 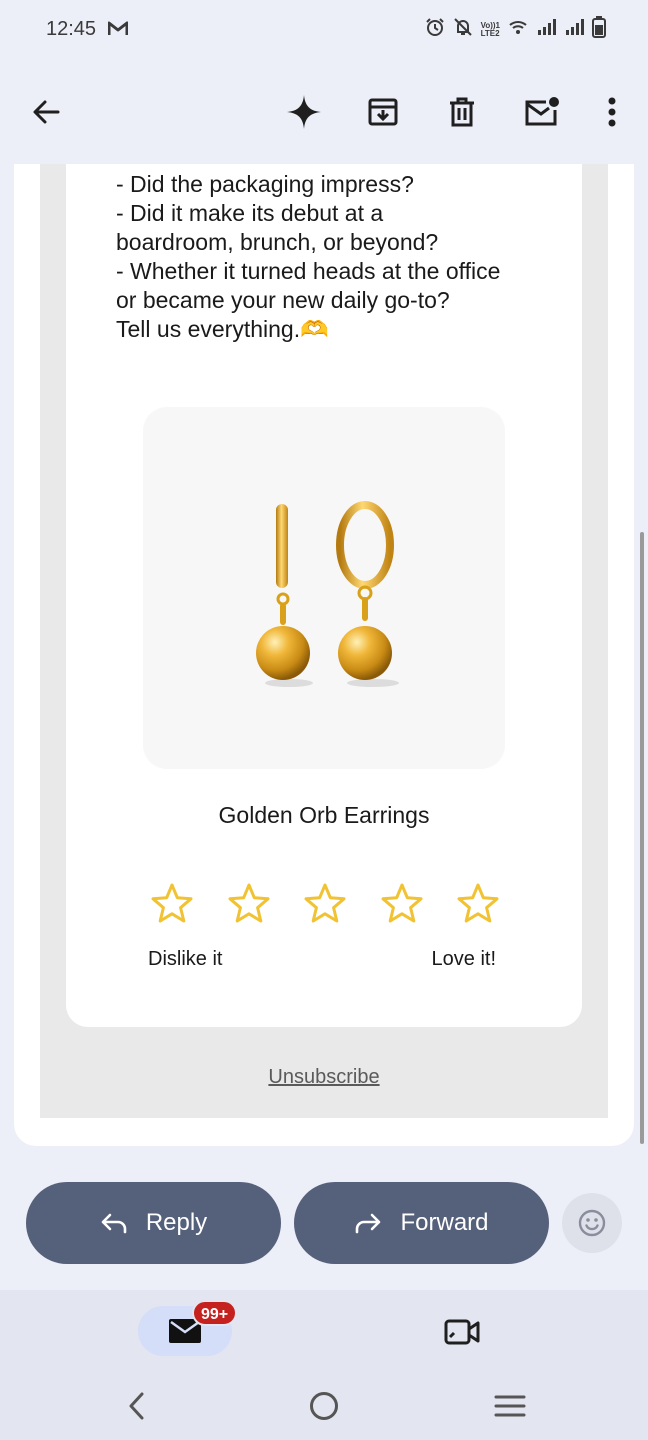 What do you see at coordinates (542, 112) in the screenshot?
I see `mark-unread-icon` at bounding box center [542, 112].